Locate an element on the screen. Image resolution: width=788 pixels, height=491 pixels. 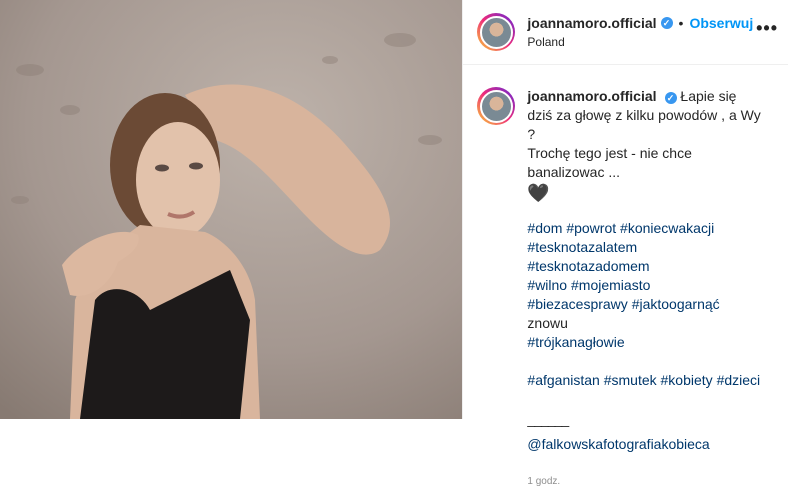
hashtag-link: #kobiety is located at coordinates (687, 380).